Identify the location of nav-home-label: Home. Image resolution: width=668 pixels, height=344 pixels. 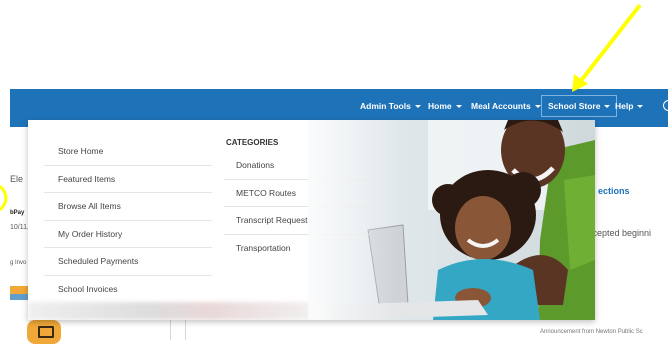
(440, 106).